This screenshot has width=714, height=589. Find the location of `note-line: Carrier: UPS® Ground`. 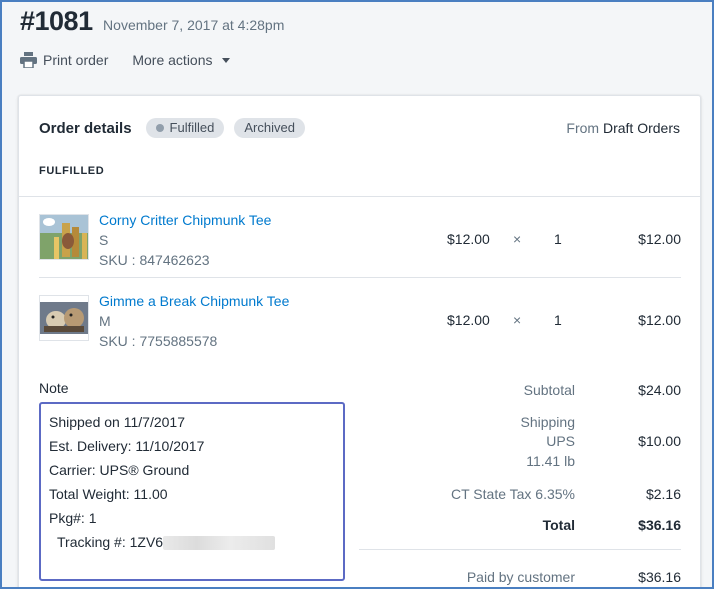

note-line: Carrier: UPS® Ground is located at coordinates (119, 470).